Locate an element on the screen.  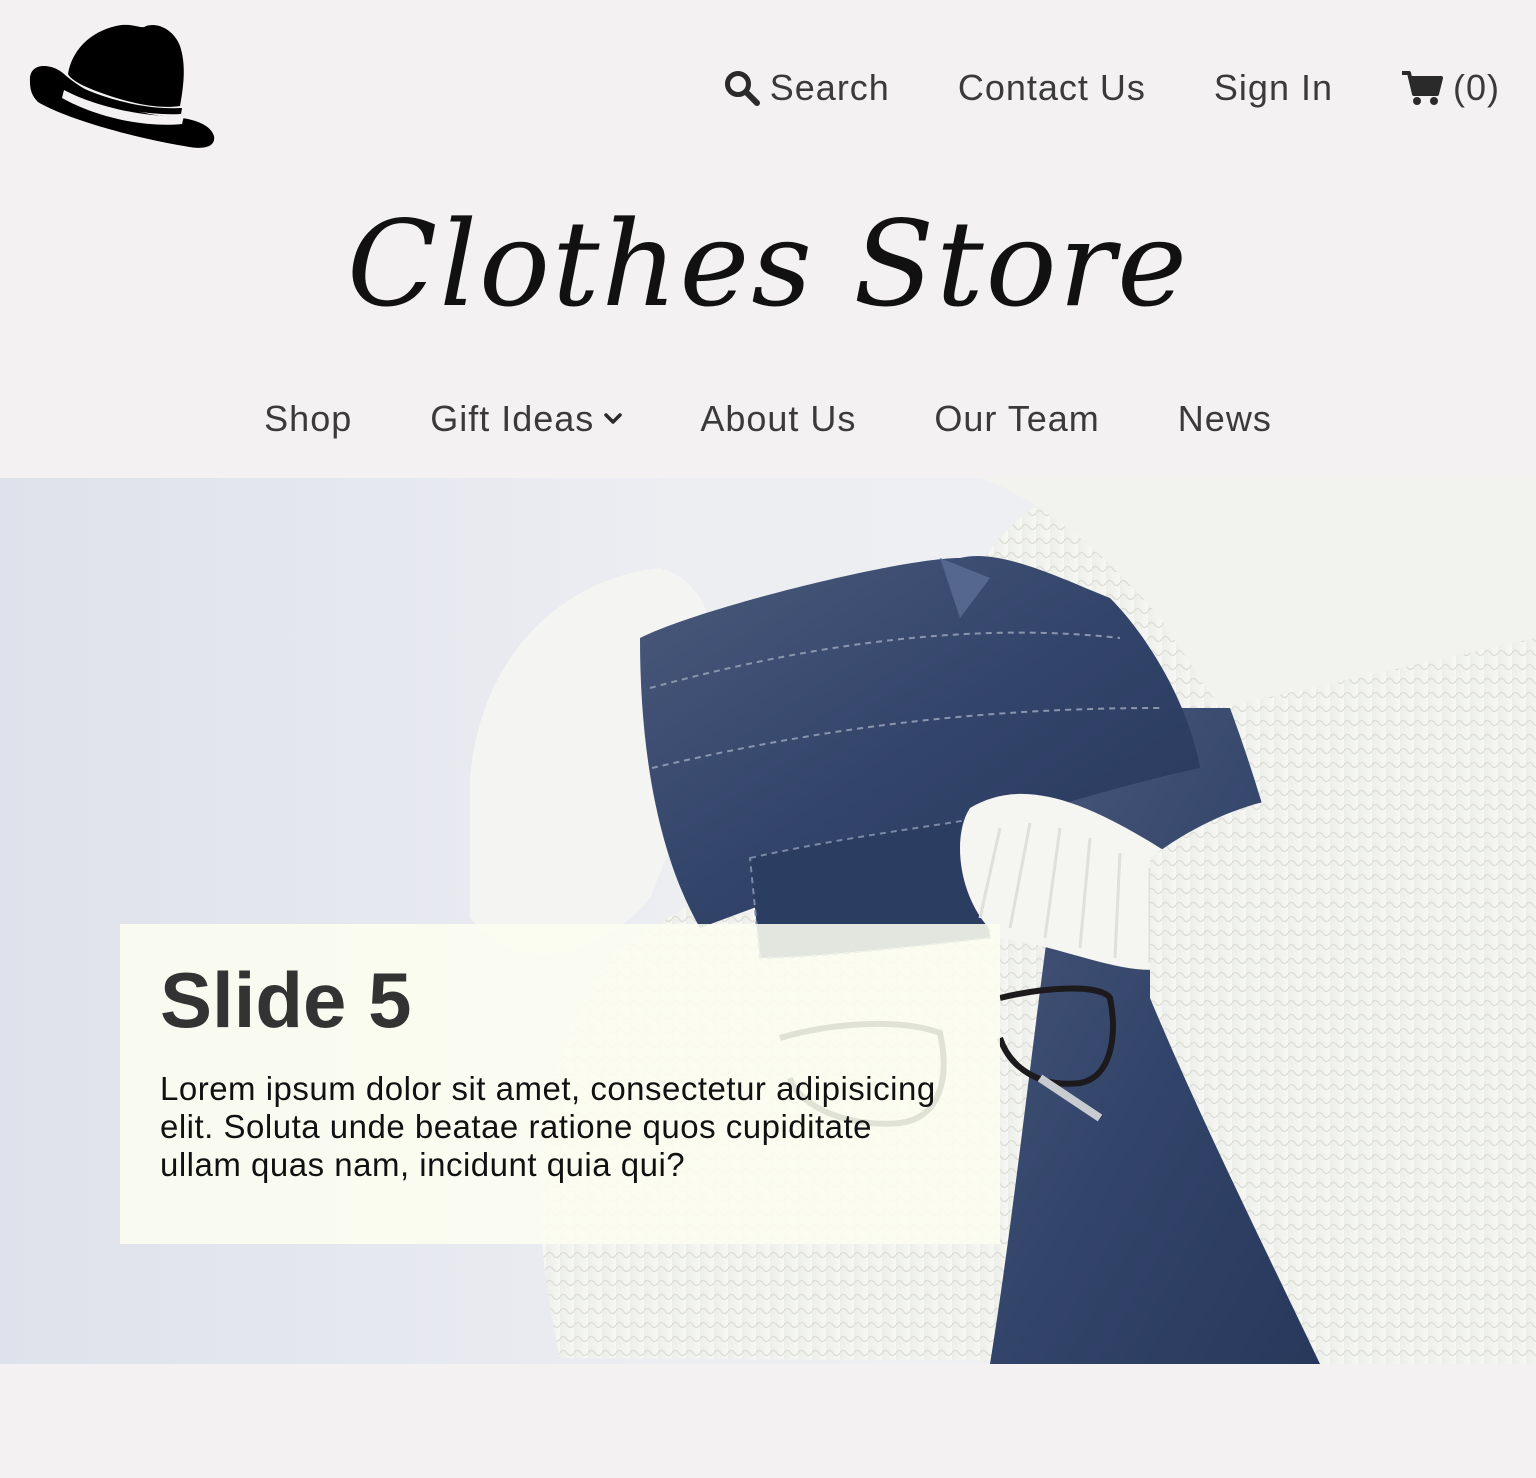
top-bar: Search Contact Us Sign In (0) is located at coordinates (768, 88).